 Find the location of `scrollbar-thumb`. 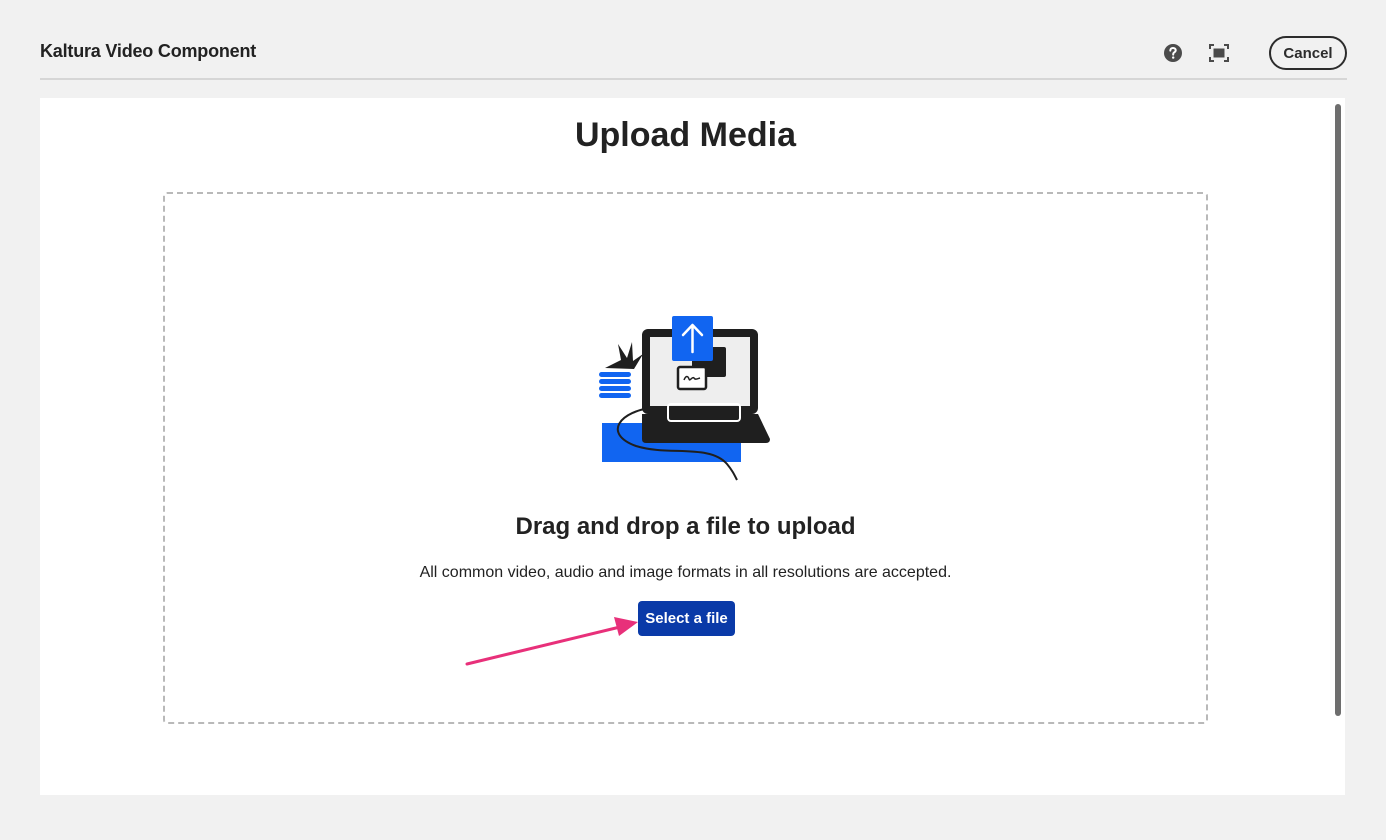

scrollbar-thumb is located at coordinates (1338, 410).